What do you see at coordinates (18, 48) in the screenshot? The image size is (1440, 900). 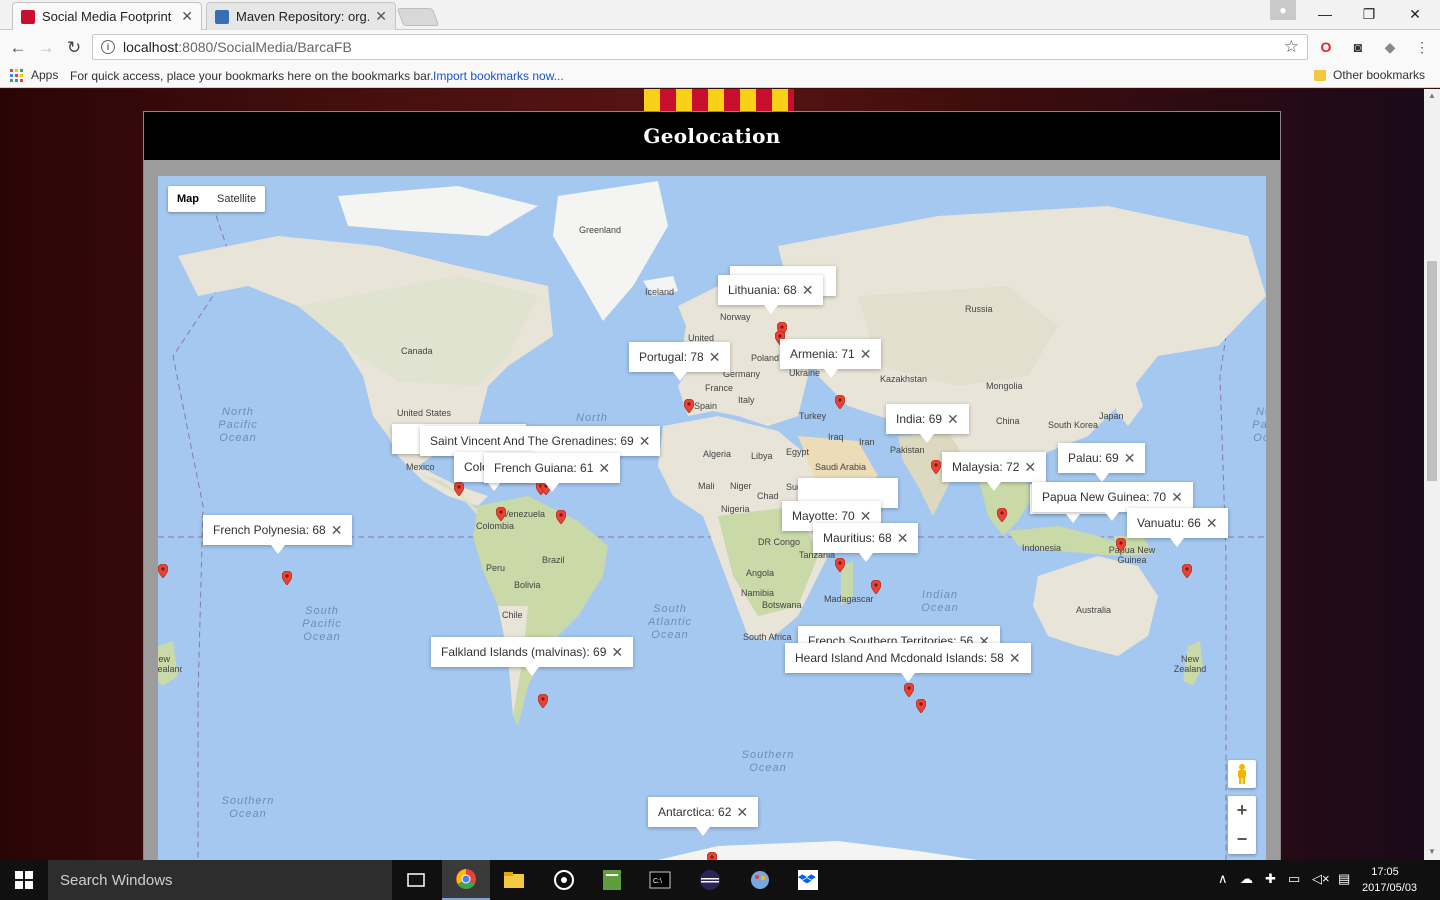 I see `back-button: ←` at bounding box center [18, 48].